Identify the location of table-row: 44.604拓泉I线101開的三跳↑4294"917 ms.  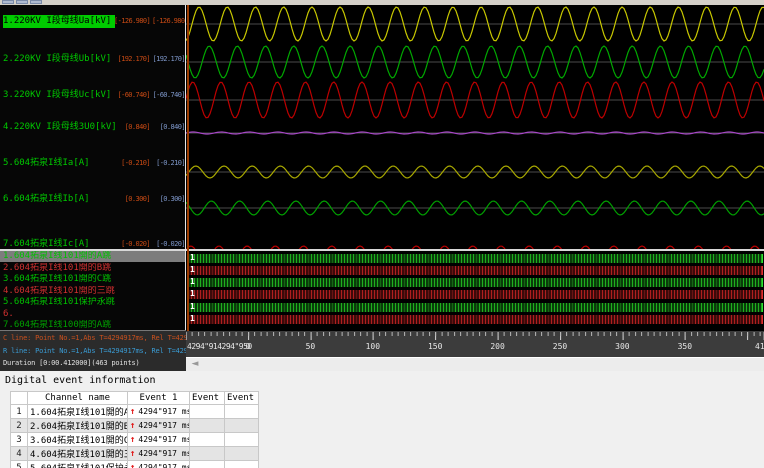
(134, 453).